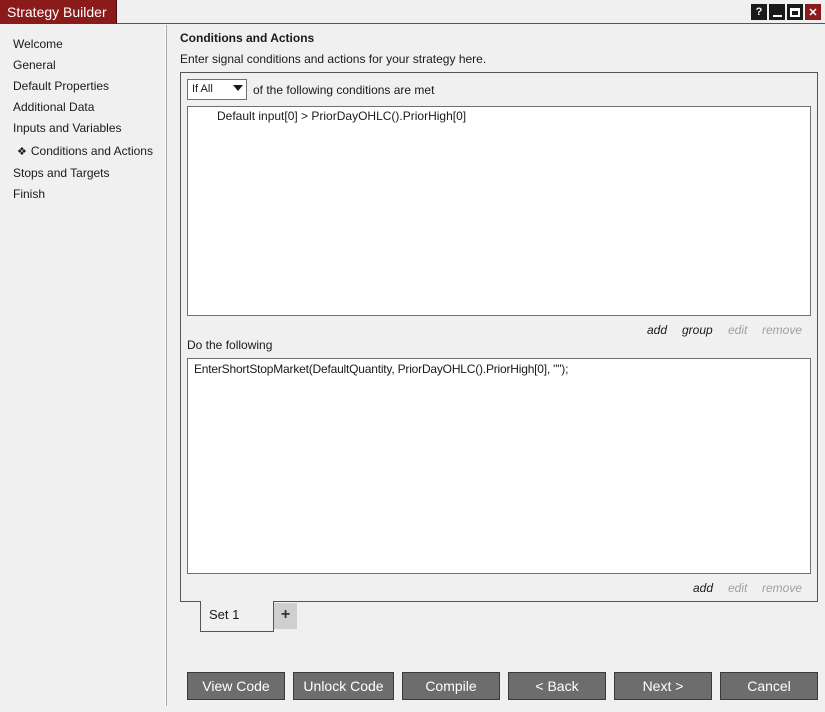  What do you see at coordinates (657, 330) in the screenshot?
I see `add-condition-link: add` at bounding box center [657, 330].